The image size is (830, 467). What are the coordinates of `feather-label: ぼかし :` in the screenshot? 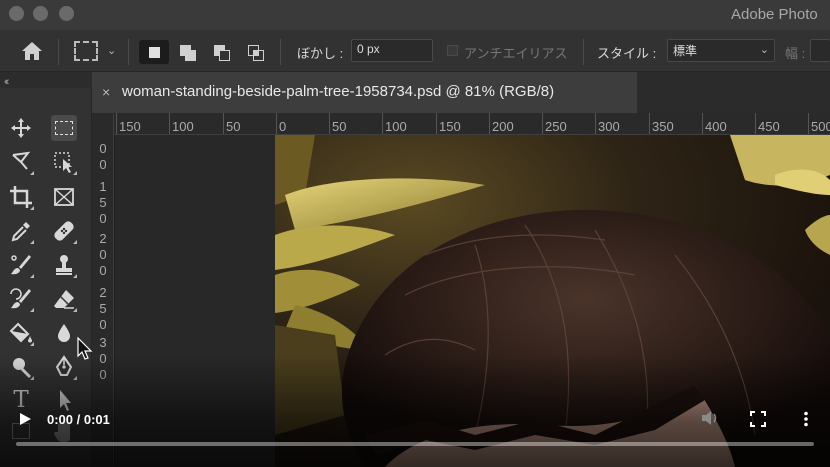 It's located at (320, 53).